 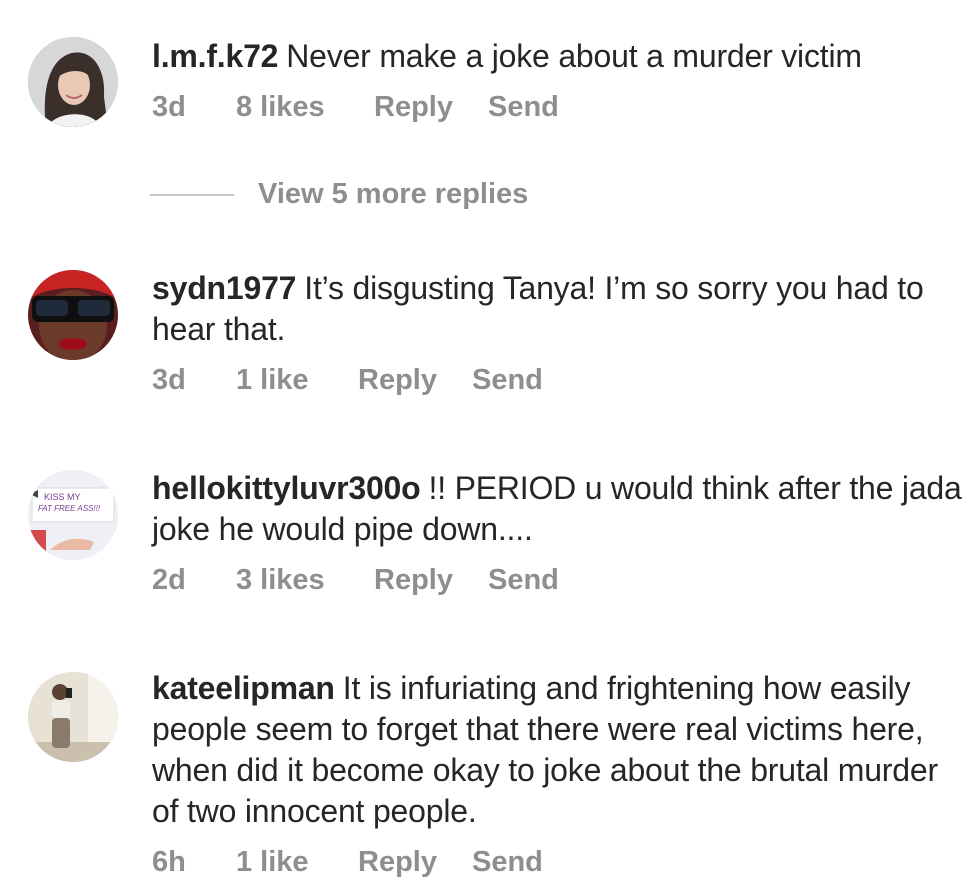 I want to click on comment-time: 2d, so click(x=169, y=580).